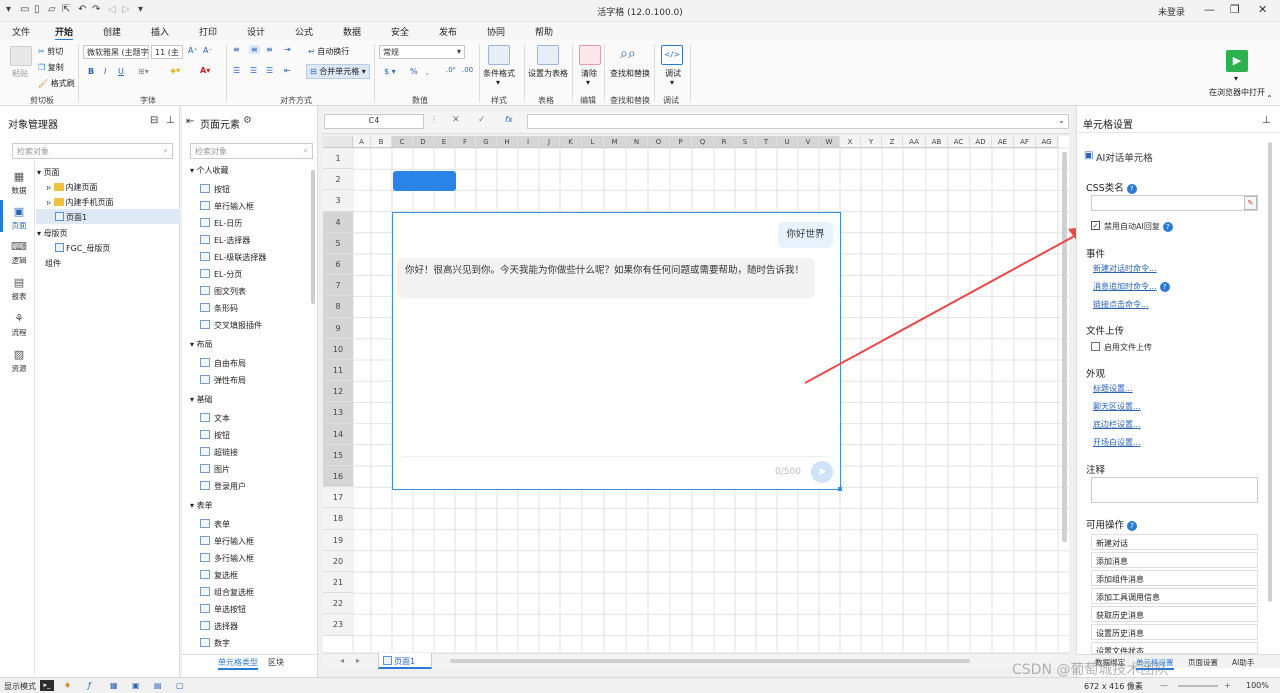 The width and height of the screenshot is (1280, 693). What do you see at coordinates (486, 142) in the screenshot?
I see `column-header: G` at bounding box center [486, 142].